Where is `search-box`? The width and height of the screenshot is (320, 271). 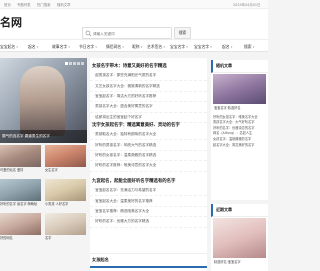 search-box is located at coordinates (127, 33).